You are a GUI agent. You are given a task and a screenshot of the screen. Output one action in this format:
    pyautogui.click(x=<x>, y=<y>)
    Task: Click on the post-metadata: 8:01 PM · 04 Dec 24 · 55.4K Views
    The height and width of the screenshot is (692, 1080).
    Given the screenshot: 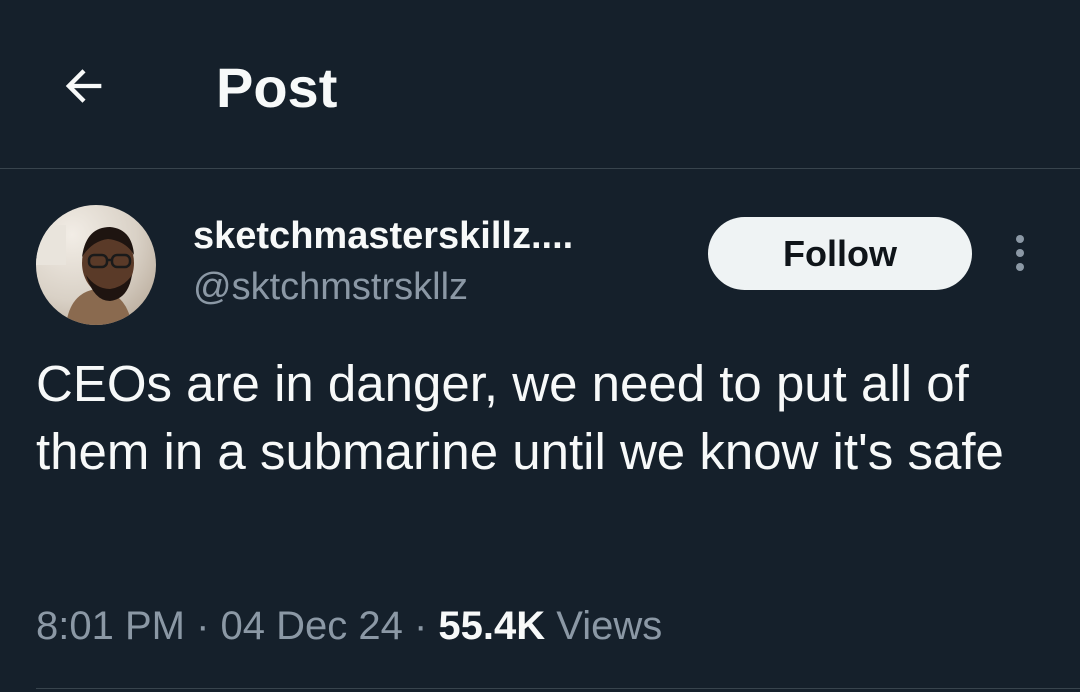 What is the action you would take?
    pyautogui.click(x=349, y=626)
    